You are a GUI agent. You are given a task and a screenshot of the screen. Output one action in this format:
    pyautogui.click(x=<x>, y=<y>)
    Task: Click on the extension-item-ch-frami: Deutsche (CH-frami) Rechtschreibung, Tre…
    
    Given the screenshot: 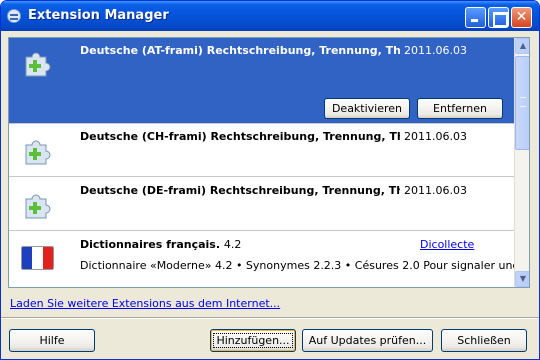 What is the action you would take?
    pyautogui.click(x=261, y=150)
    